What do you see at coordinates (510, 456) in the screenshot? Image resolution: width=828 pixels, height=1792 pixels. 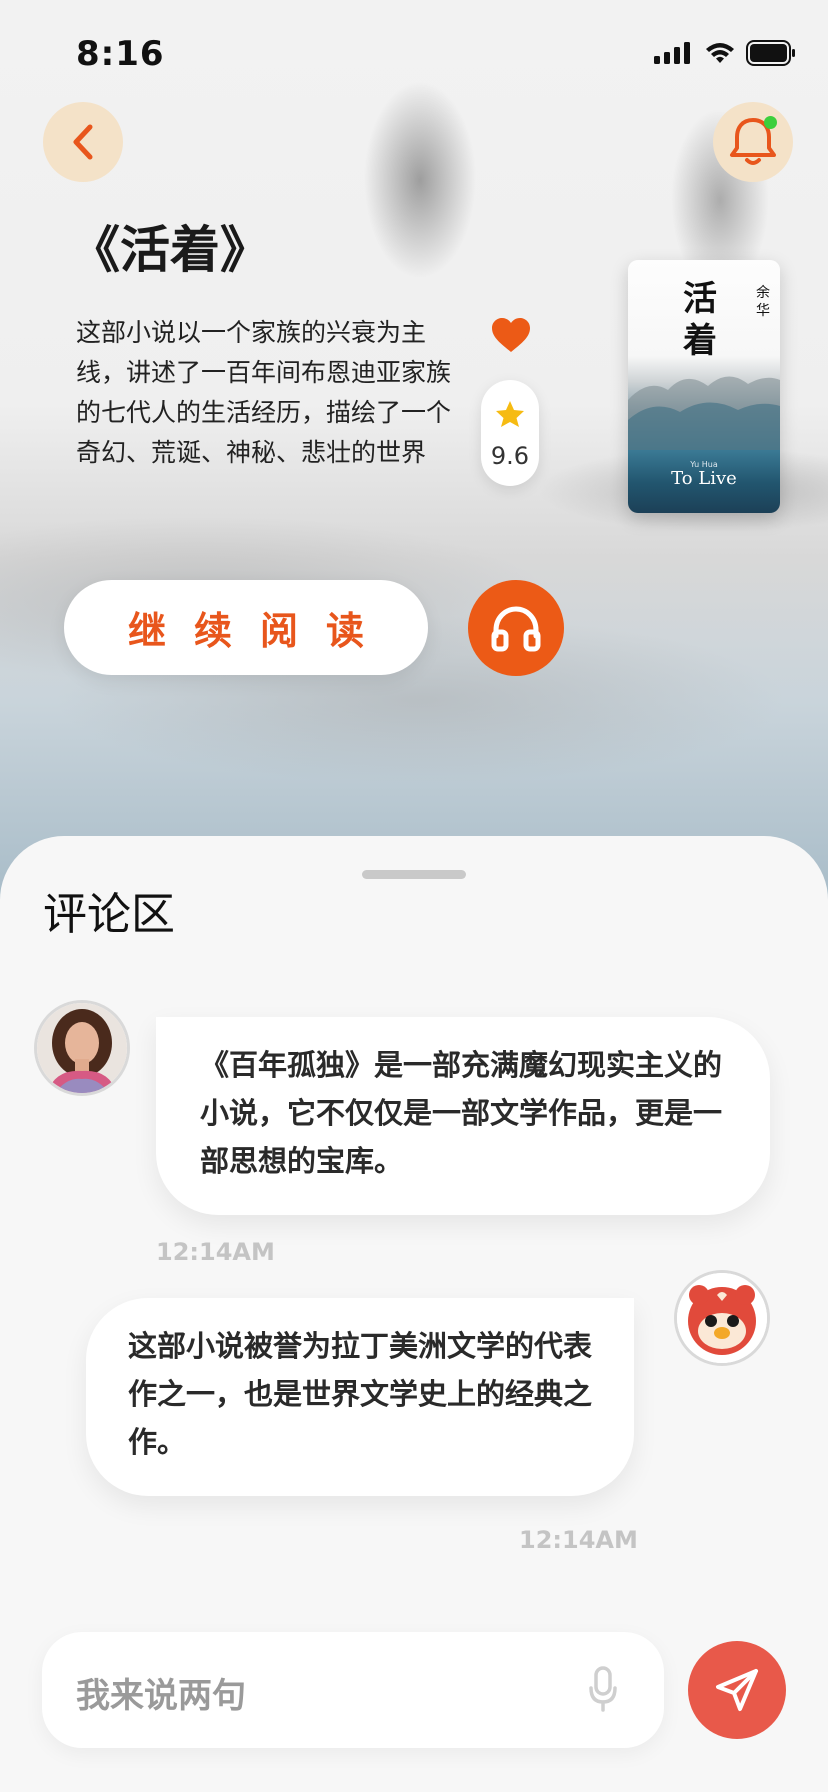 I see `rating-score: 9.6` at bounding box center [510, 456].